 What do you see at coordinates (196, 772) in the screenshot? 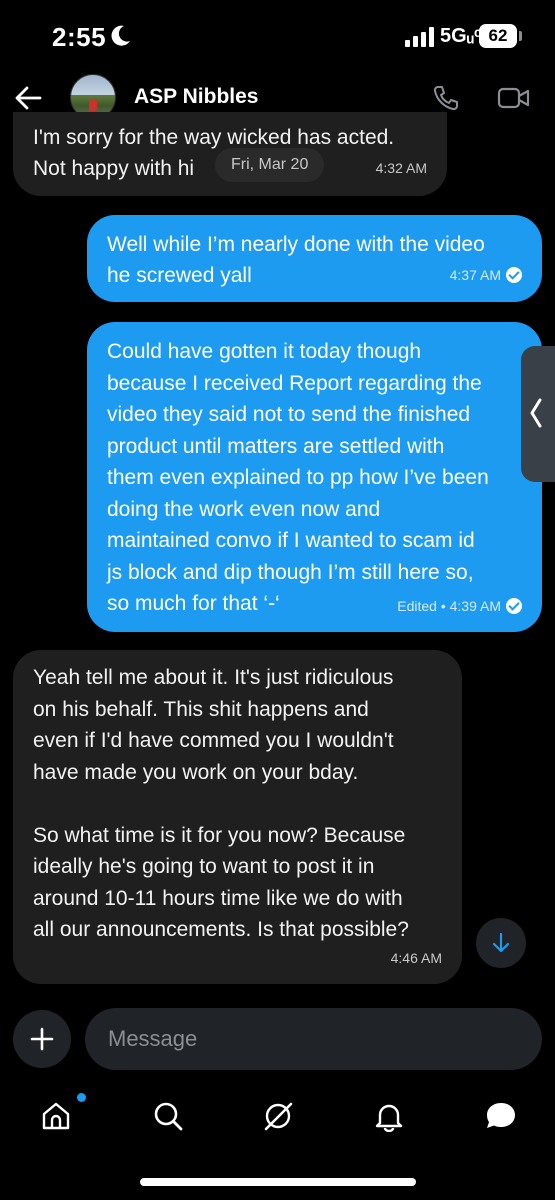
I see `message-line: have made you work on your bday.` at bounding box center [196, 772].